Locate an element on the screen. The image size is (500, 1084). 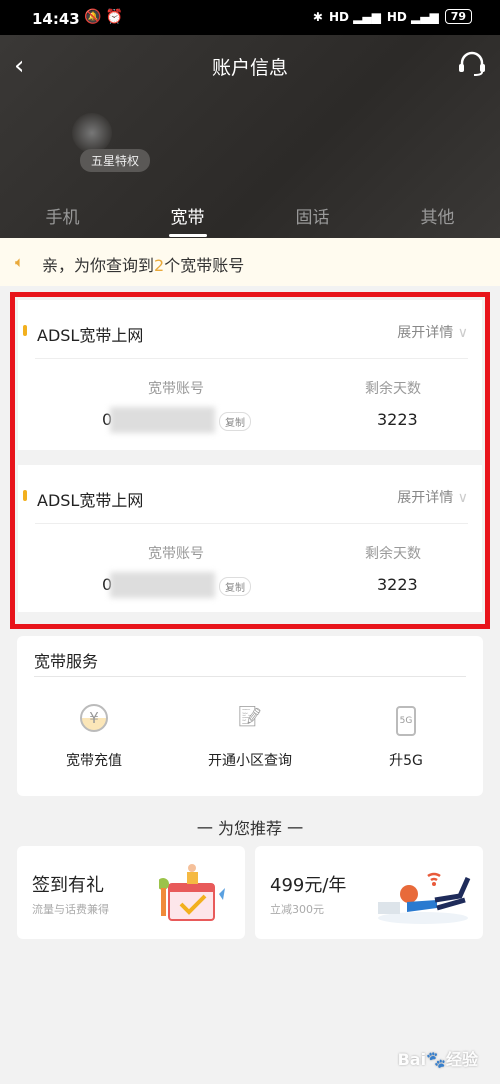
wifi-laptop-illustration is located at coordinates (424, 898).